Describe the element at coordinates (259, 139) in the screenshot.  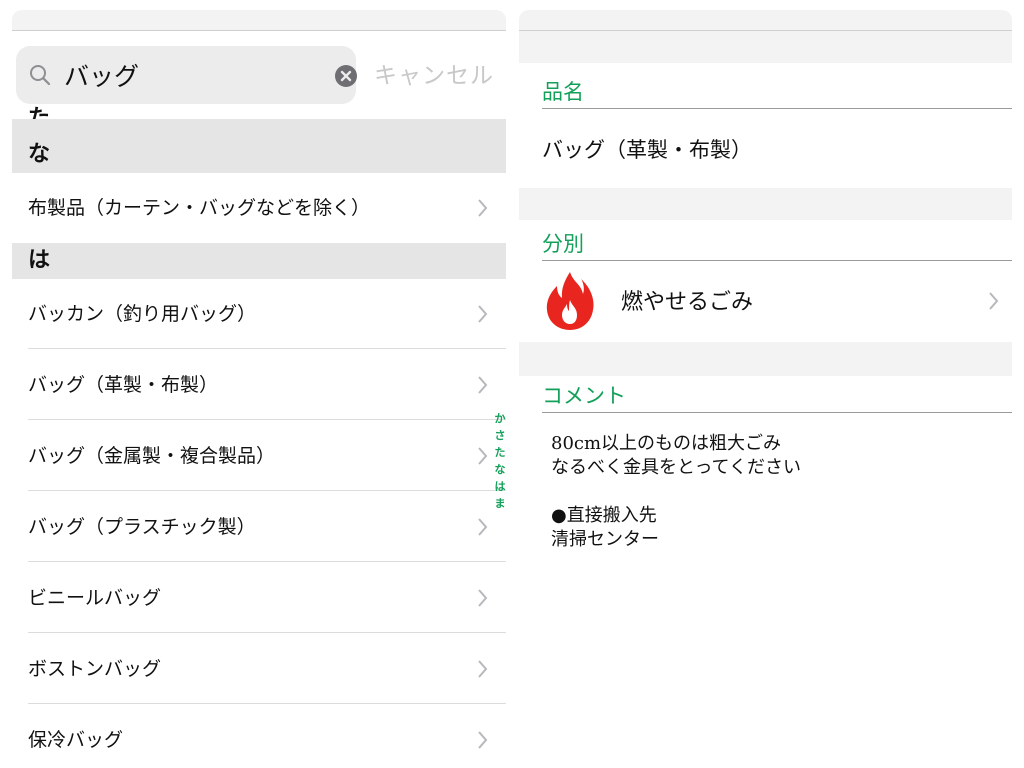
I see `section-header-na: た な` at that location.